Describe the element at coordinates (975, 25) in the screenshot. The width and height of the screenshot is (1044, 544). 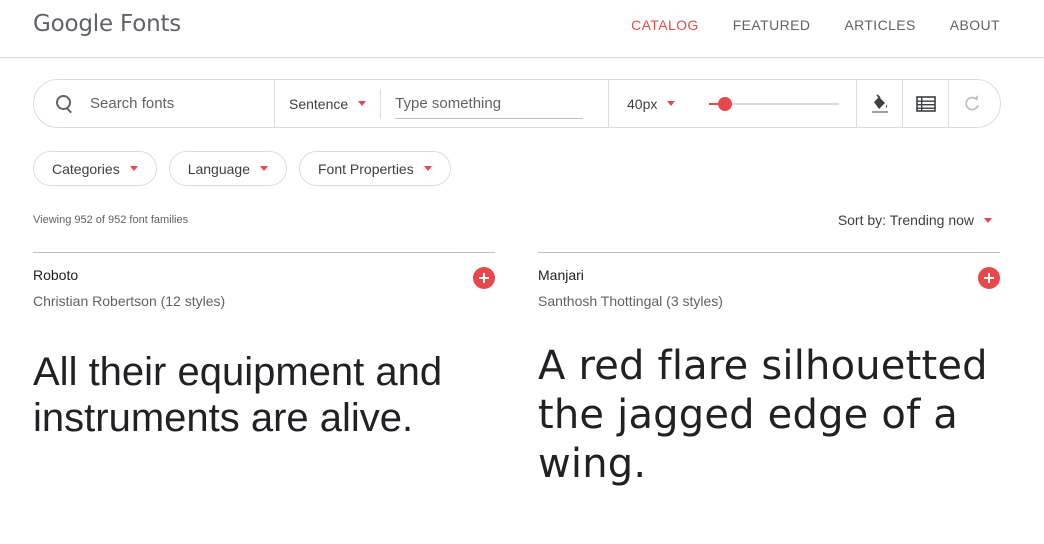
I see `nav-about: ABOUT` at that location.